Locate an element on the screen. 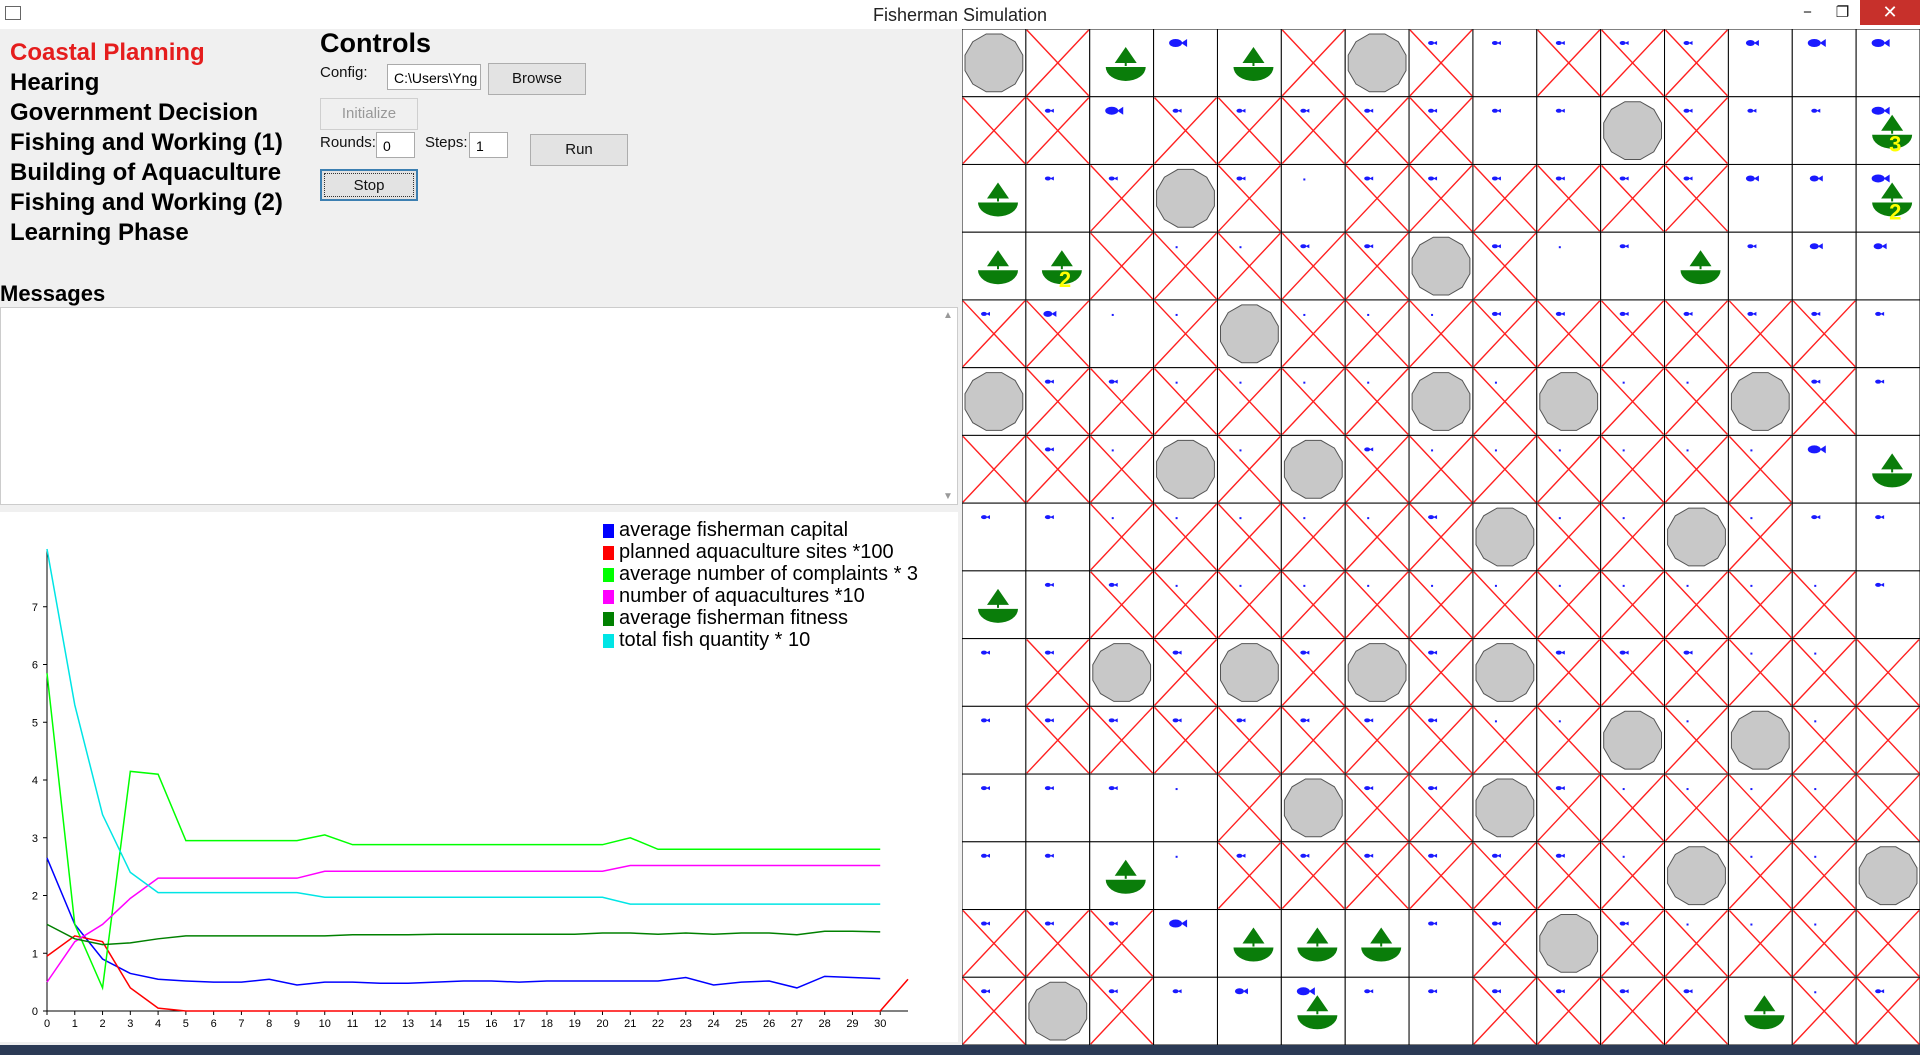  messages-box: ▲ ▼ is located at coordinates (479, 406).